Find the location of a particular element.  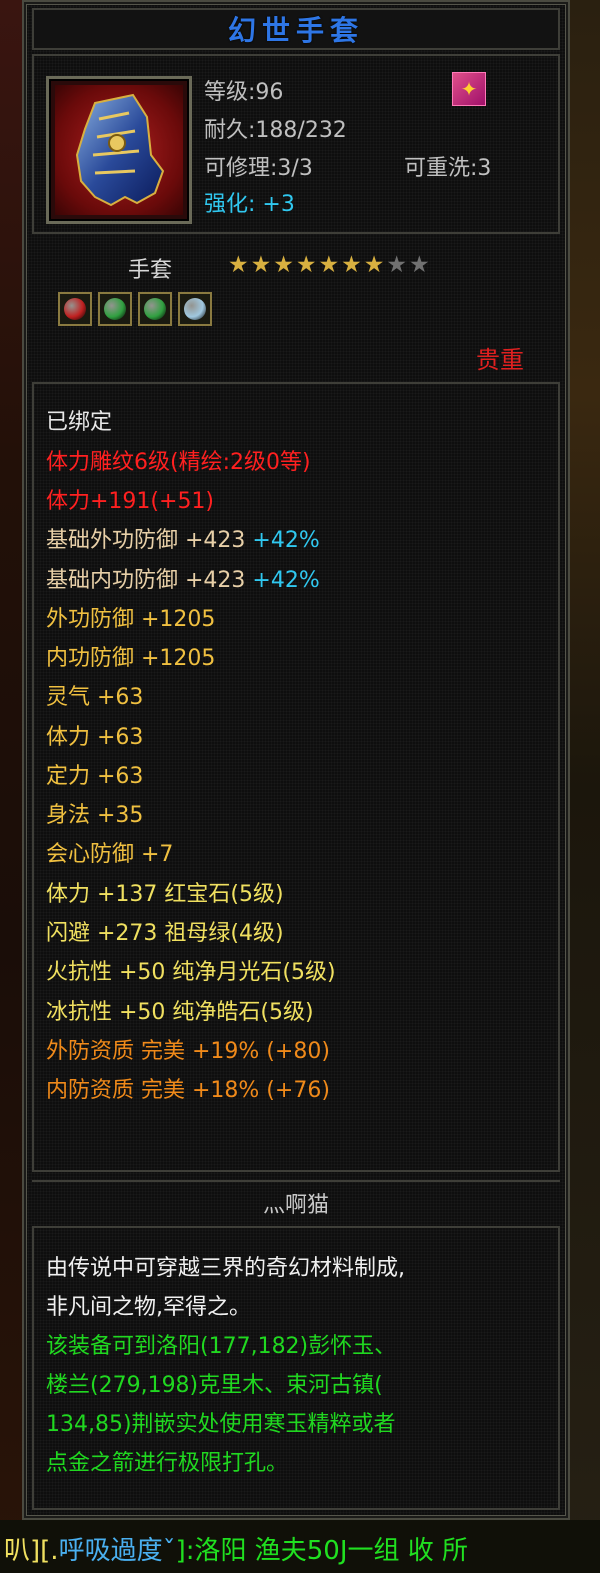

stat-base-ext-def-value: 基础外功防御 +423 is located at coordinates (146, 540).